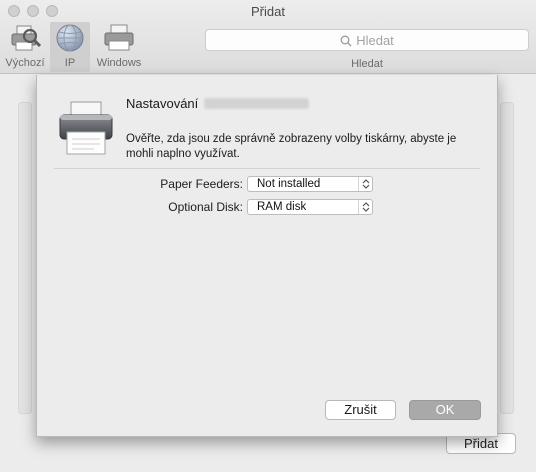 The image size is (536, 472). Describe the element at coordinates (507, 258) in the screenshot. I see `background-panel-right` at that location.